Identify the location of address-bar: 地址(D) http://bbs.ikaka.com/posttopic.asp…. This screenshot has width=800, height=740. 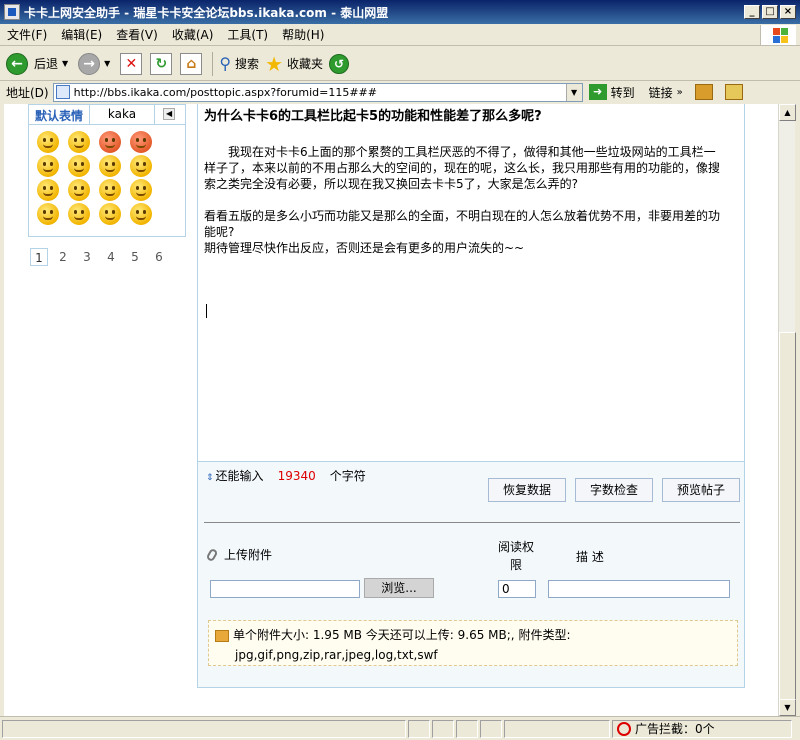
(400, 92).